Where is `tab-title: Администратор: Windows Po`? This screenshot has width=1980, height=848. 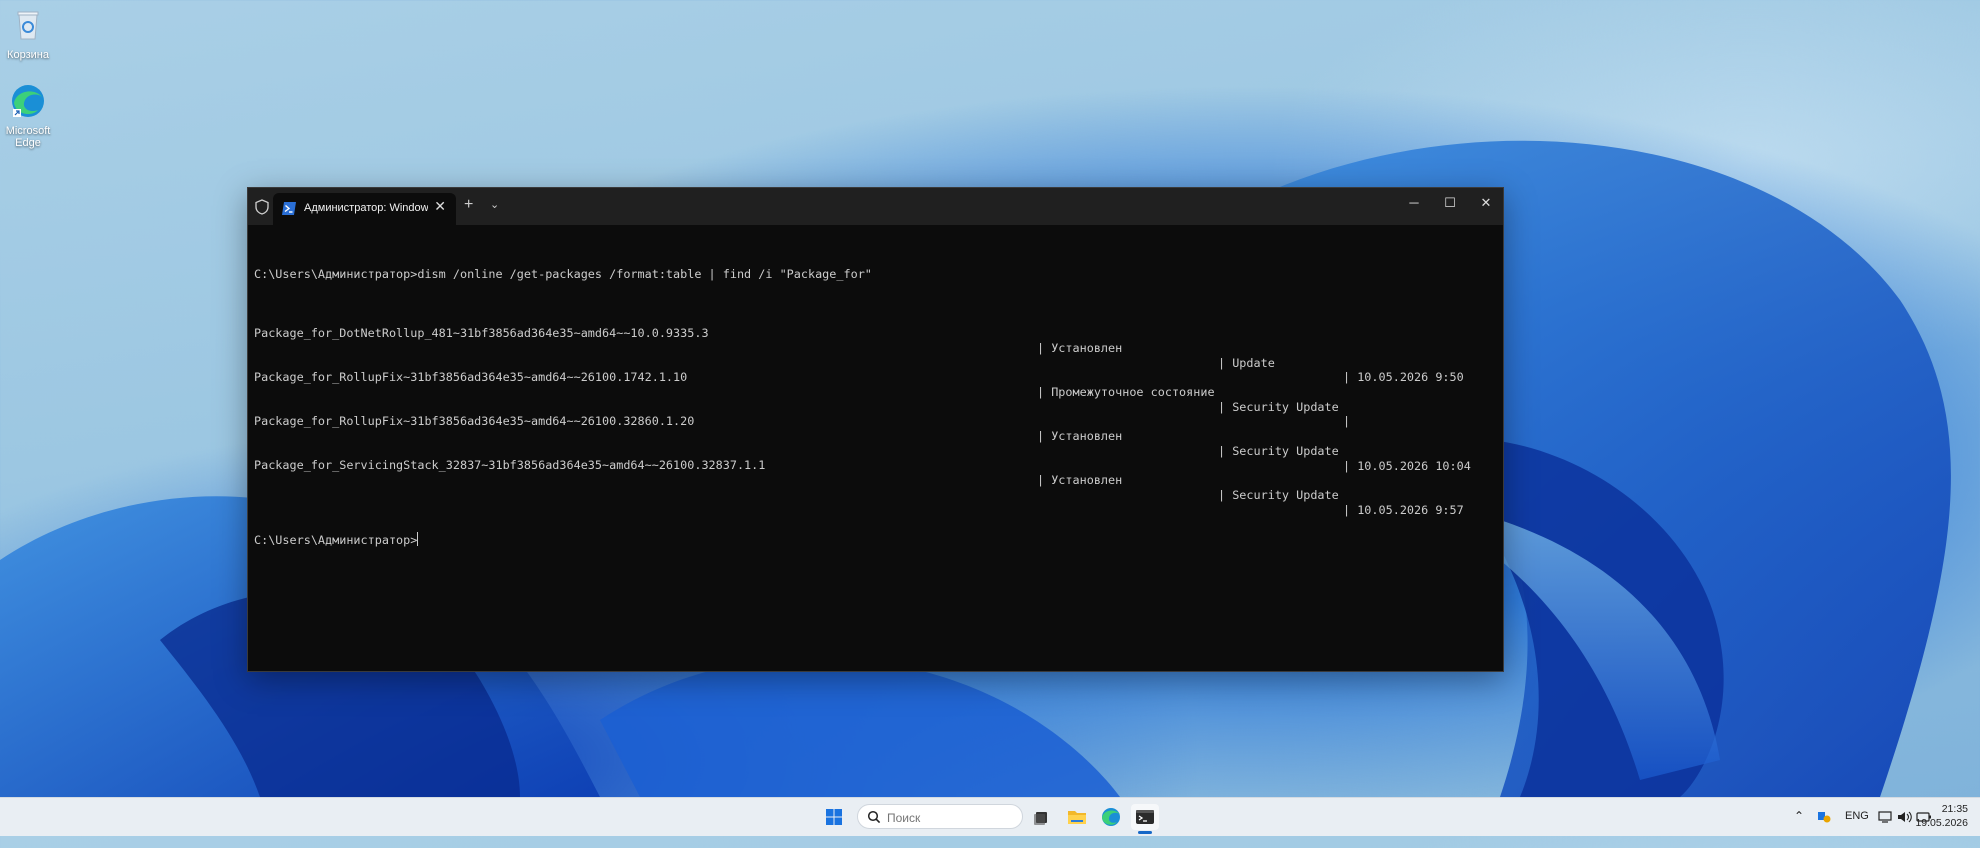
tab-title: Администратор: Windows Po is located at coordinates (366, 208).